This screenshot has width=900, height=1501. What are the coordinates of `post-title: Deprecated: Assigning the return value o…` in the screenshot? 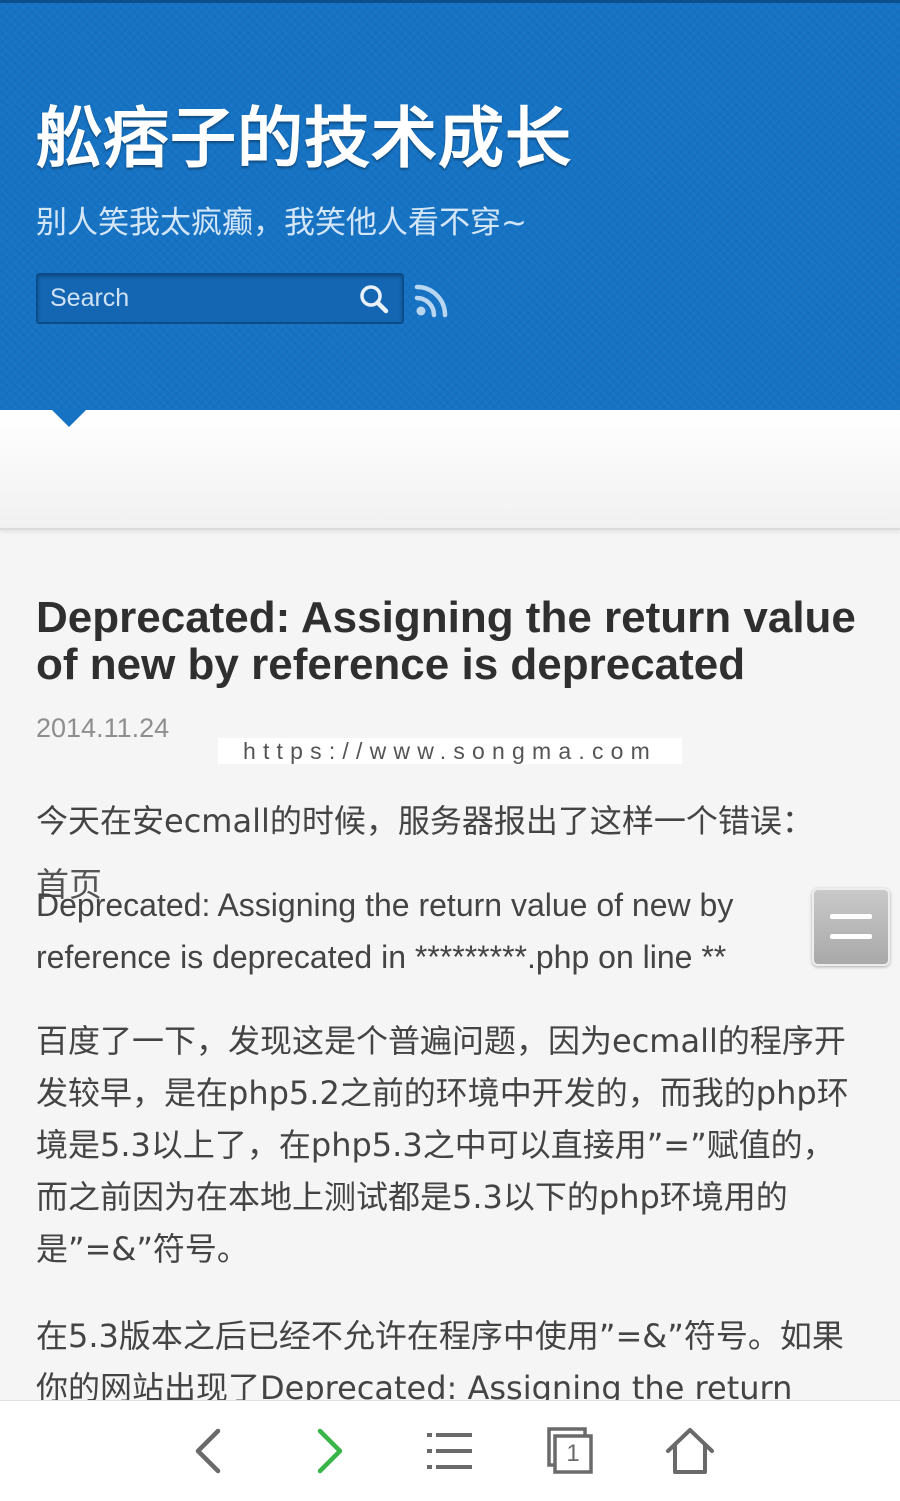 It's located at (446, 641).